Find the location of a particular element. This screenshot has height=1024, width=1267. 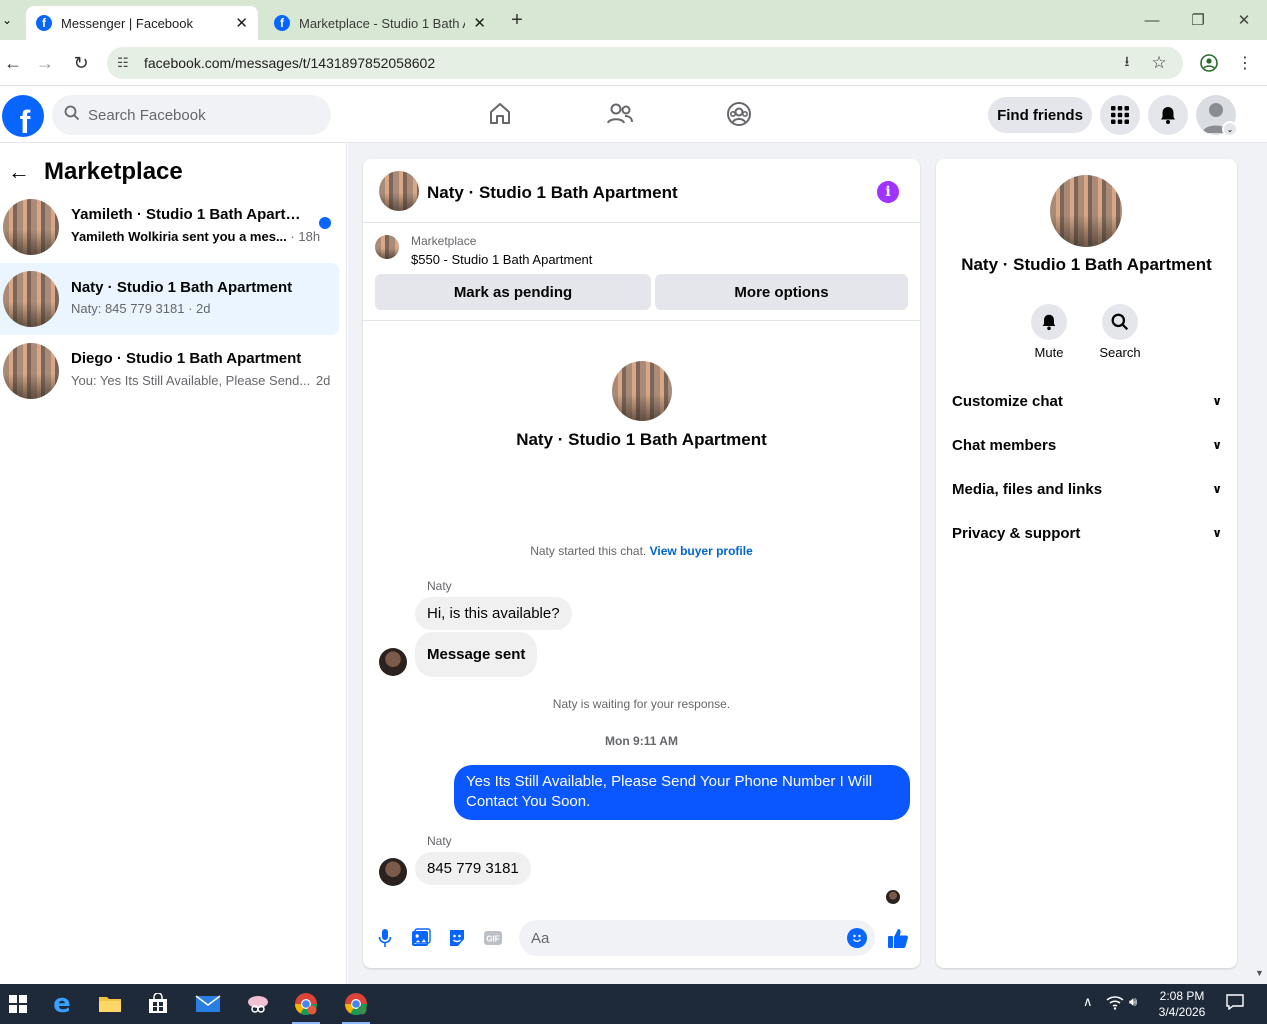

media-files-links-section: Media, files and links ∨ is located at coordinates (1087, 489).